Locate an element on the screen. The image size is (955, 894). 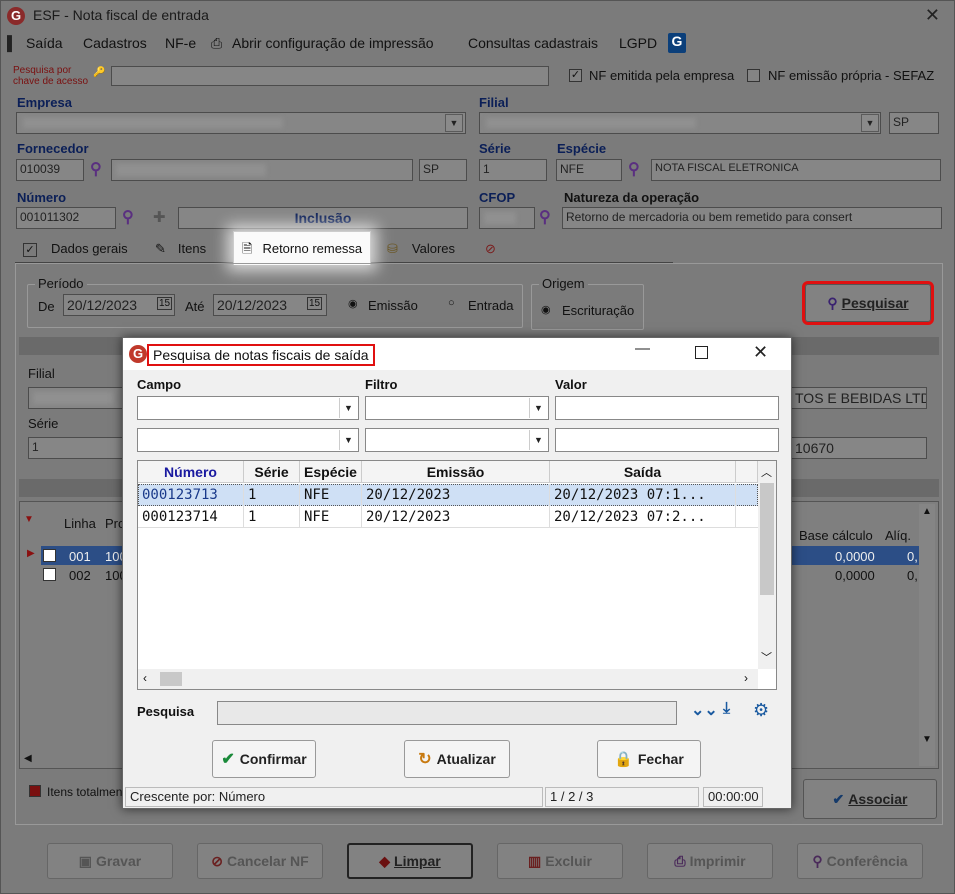
scroll-up-icon: ︿ is located at coordinates (766, 472).